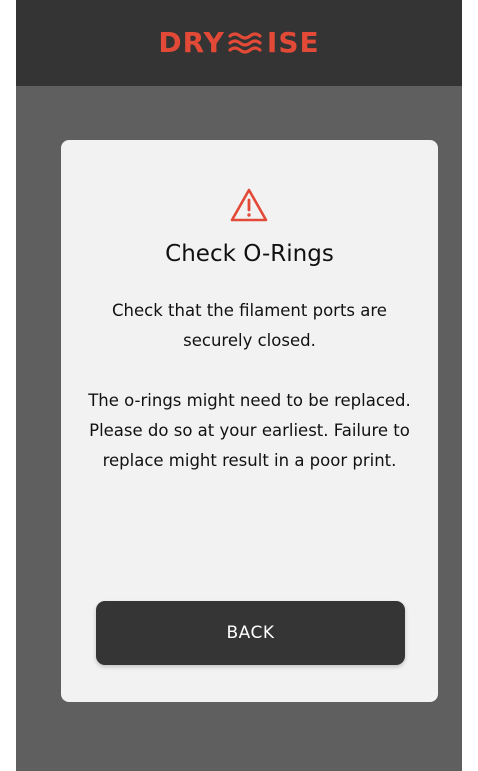  I want to click on back-button: BACK, so click(250, 633).